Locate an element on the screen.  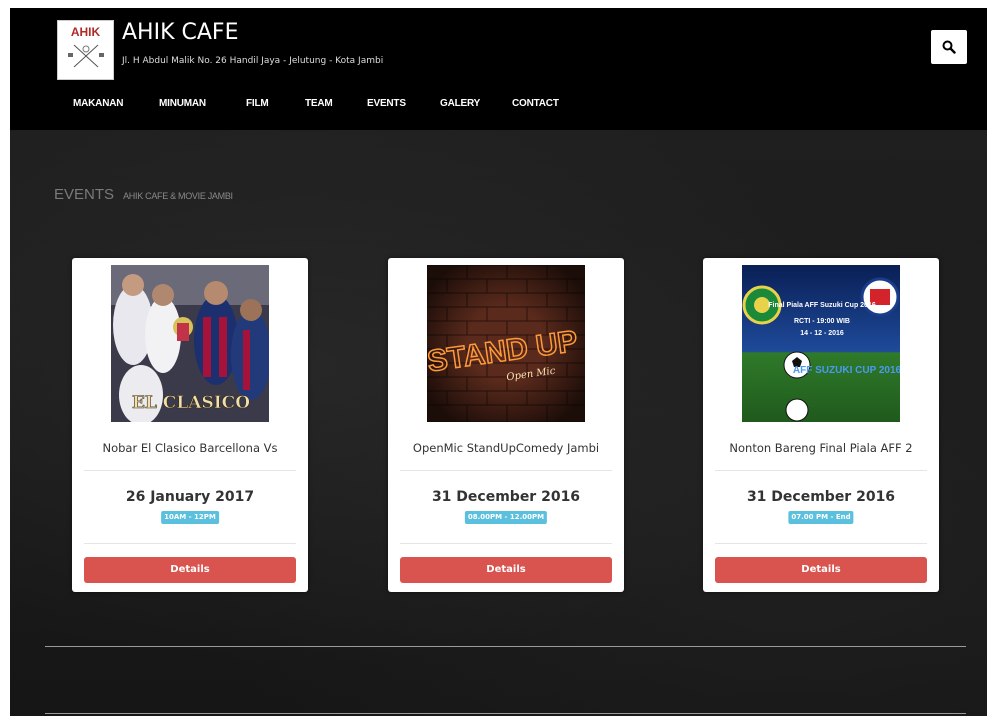
event-time-badge: 07.00 PM - End is located at coordinates (821, 517).